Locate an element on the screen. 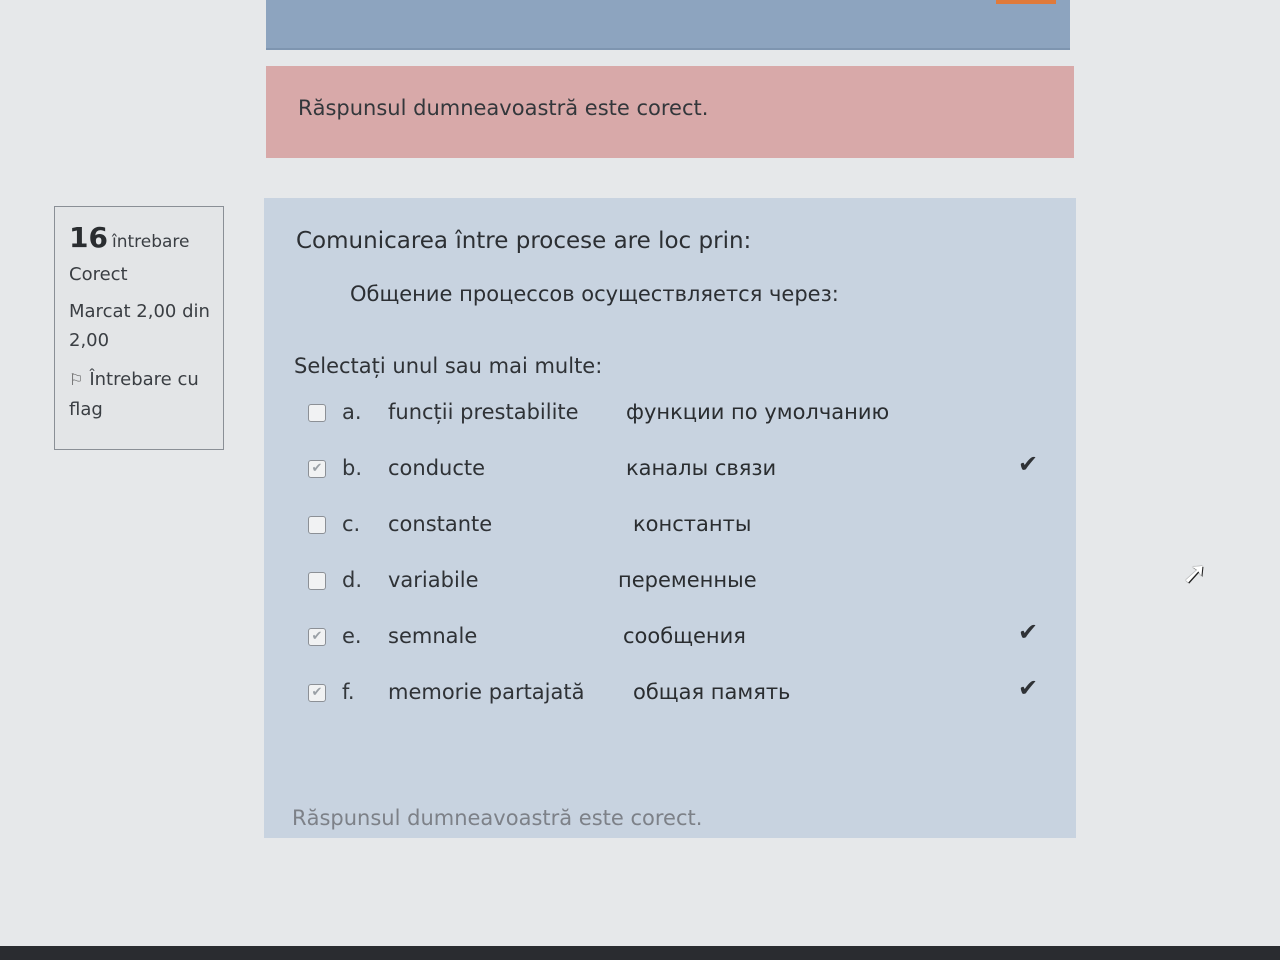 The height and width of the screenshot is (960, 1280). question-state: Corect is located at coordinates (98, 274).